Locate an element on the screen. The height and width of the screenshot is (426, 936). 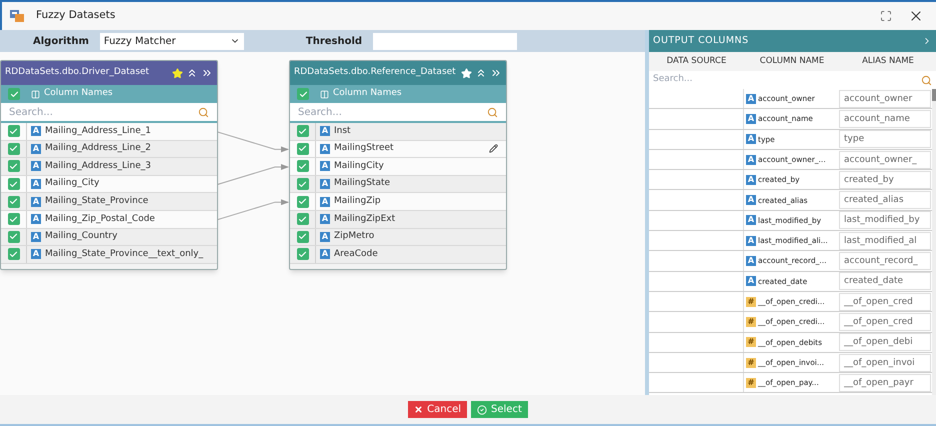
alias-field: created_date is located at coordinates (885, 281).